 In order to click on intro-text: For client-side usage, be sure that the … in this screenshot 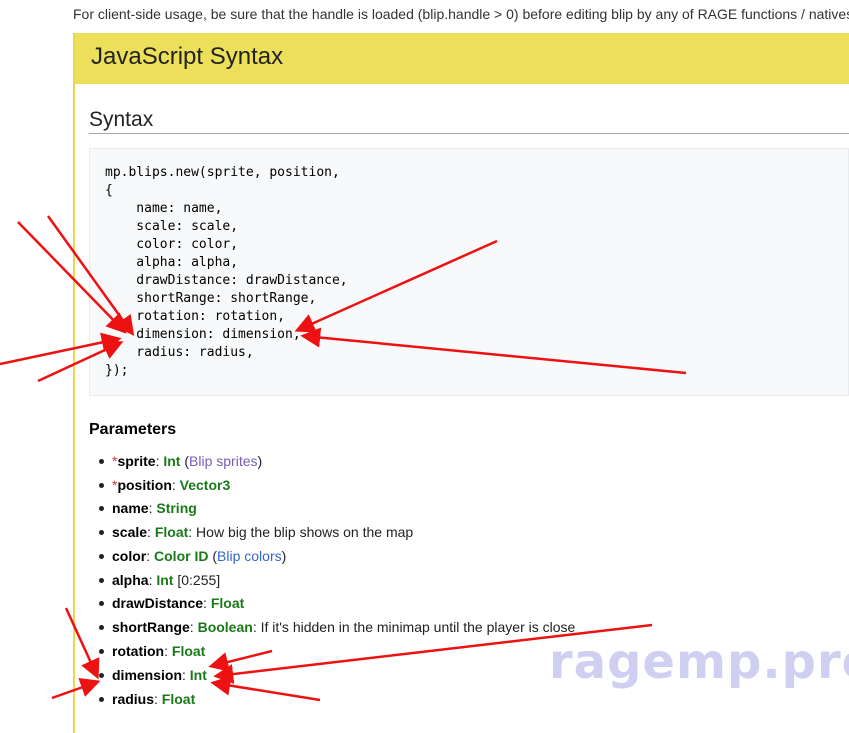, I will do `click(461, 14)`.